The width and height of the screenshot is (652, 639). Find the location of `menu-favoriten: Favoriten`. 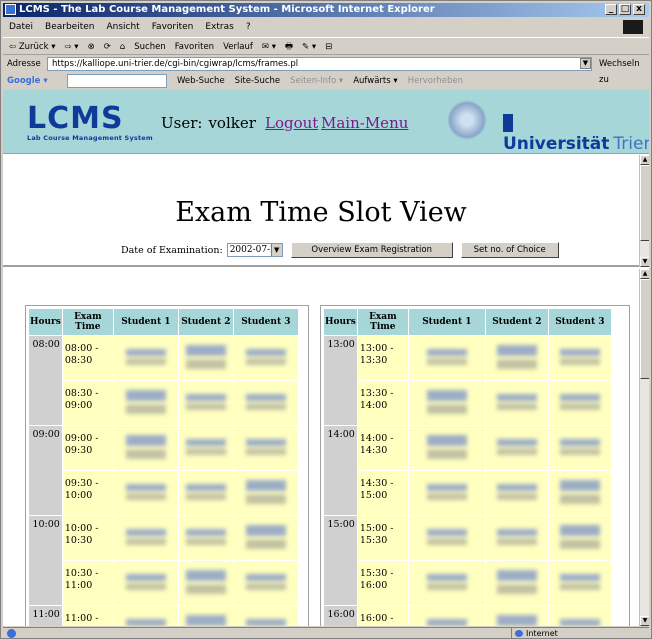

menu-favoriten: Favoriten is located at coordinates (173, 27).